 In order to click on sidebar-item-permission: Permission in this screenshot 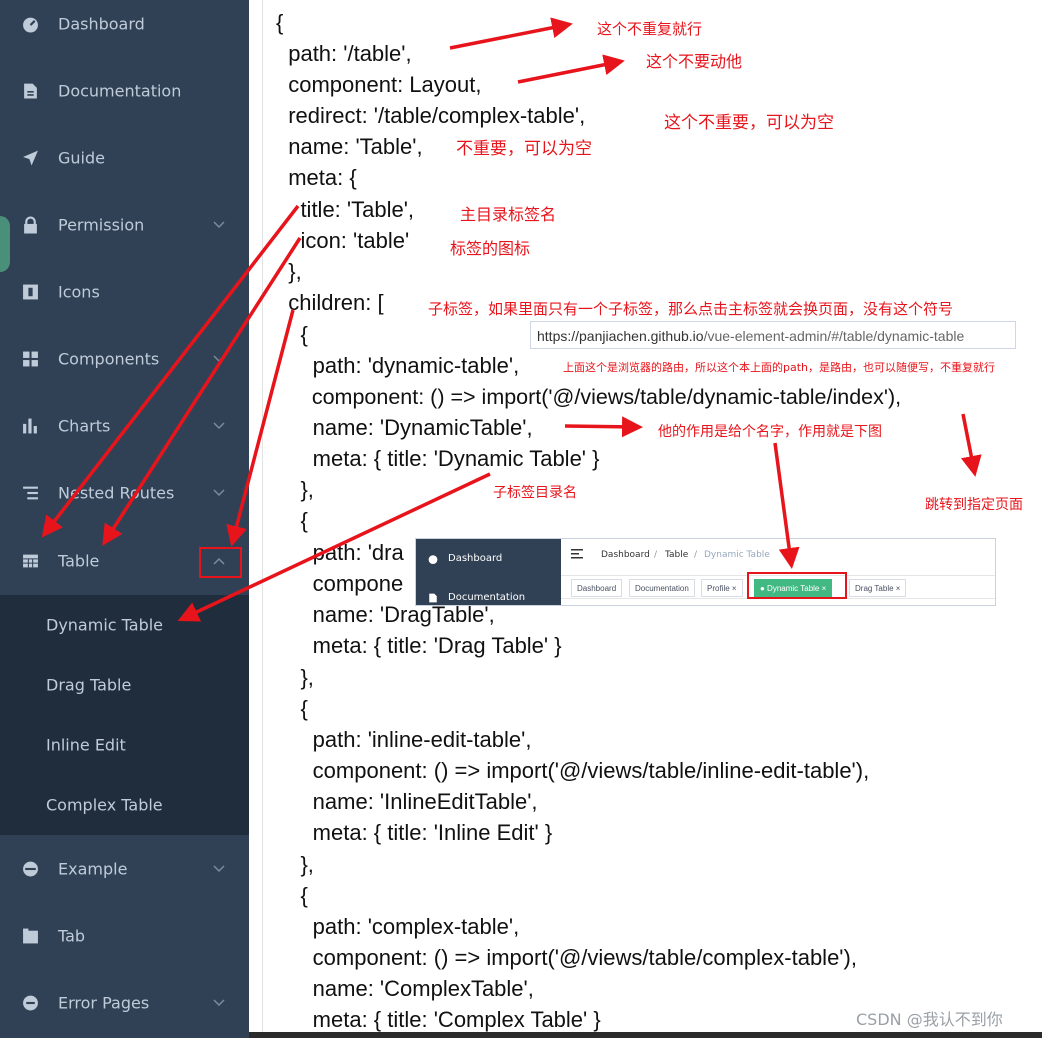, I will do `click(124, 224)`.